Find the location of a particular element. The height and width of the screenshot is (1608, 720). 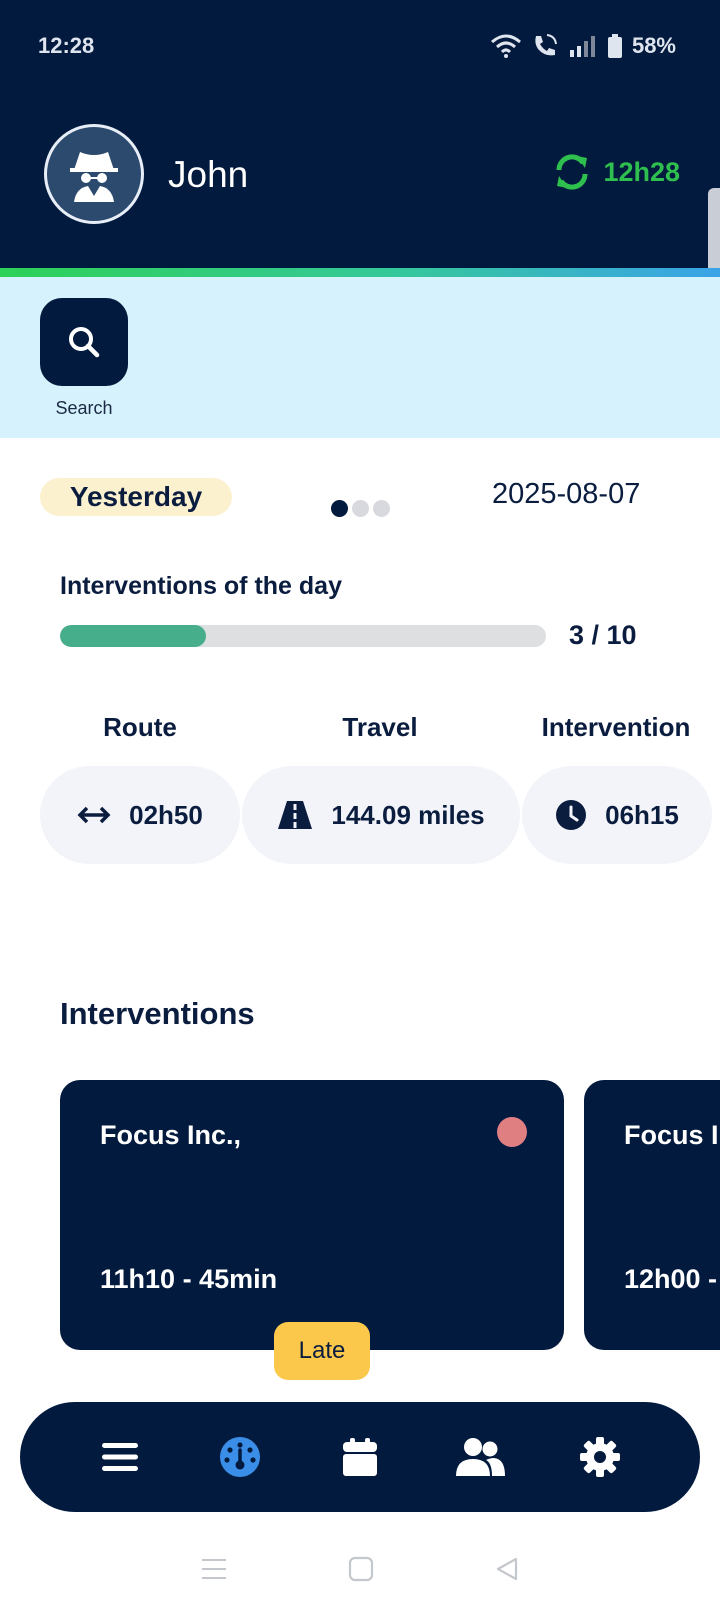

road-icon is located at coordinates (295, 815).